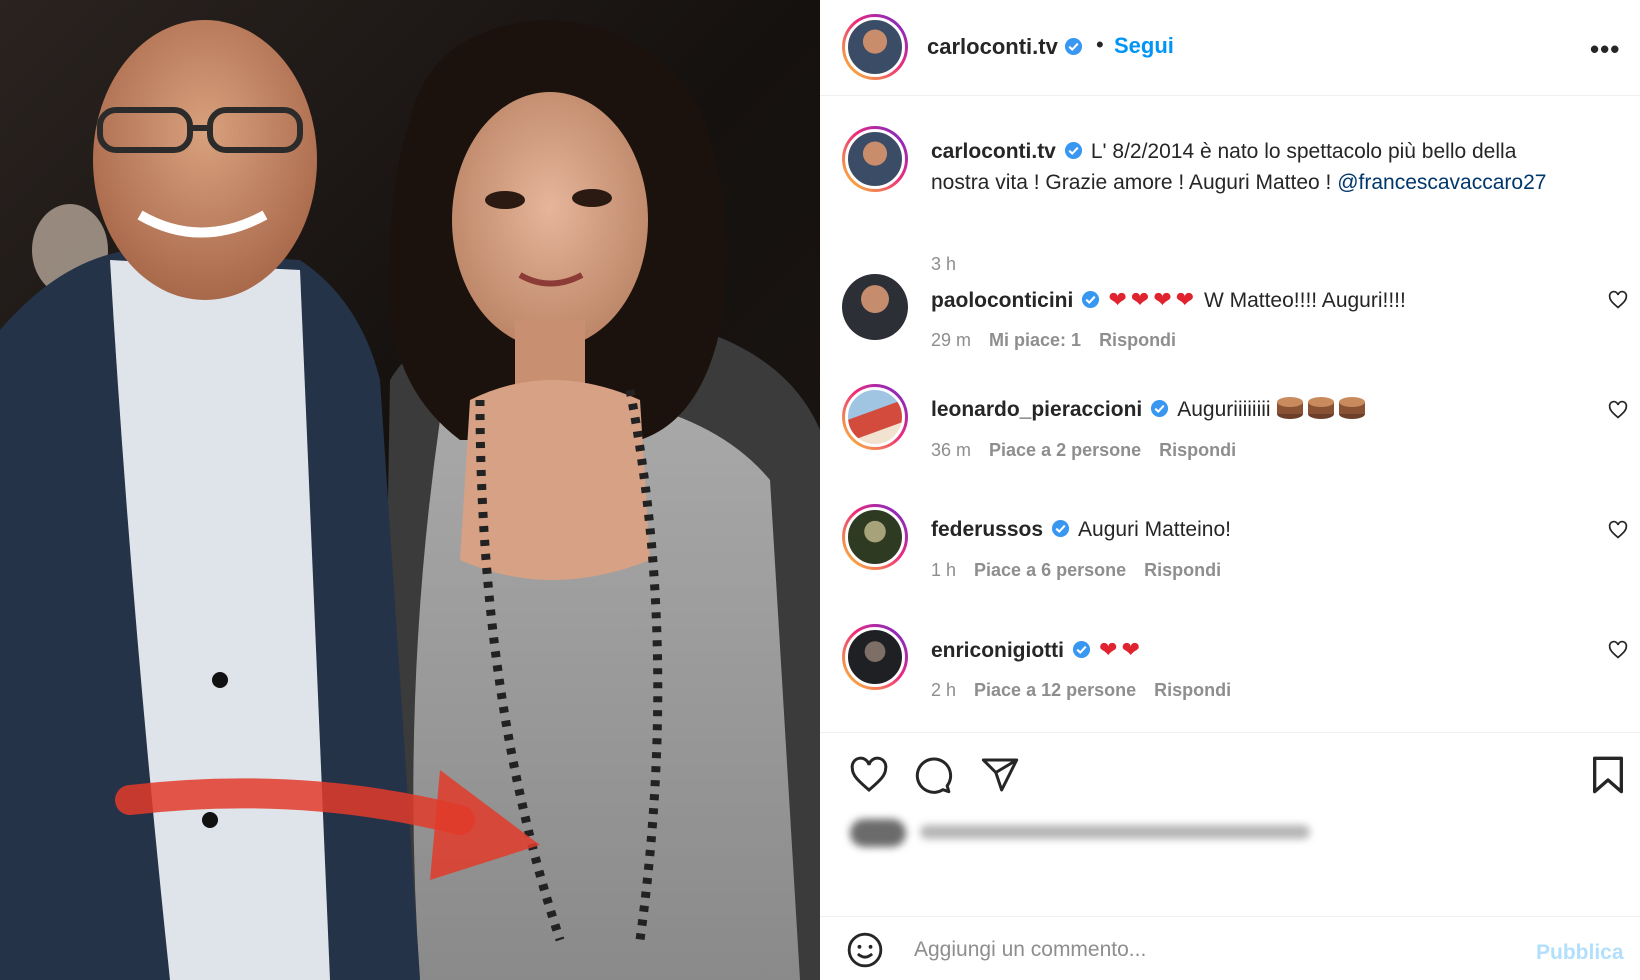 This screenshot has width=1640, height=980. What do you see at coordinates (1605, 49) in the screenshot?
I see `more-options-icon: •••` at bounding box center [1605, 49].